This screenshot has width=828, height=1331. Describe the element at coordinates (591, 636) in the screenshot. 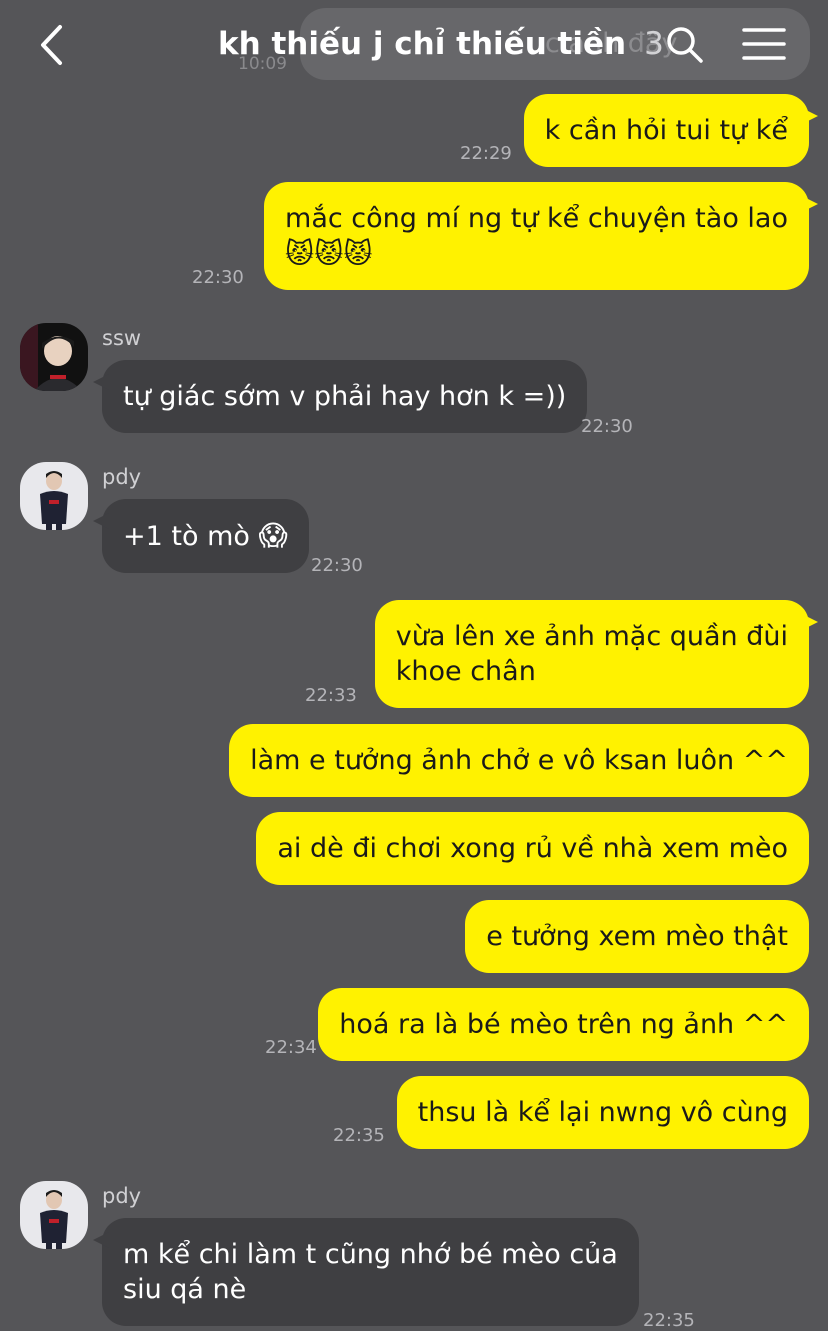

I see `message-text-line1: vừa lên xe ảnh mặc quần đùi` at that location.